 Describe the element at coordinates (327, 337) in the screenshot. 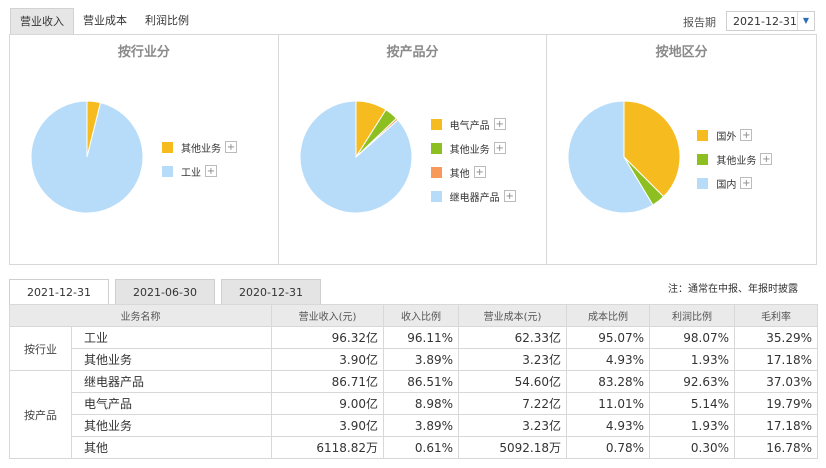

I see `table-cell: 96.32亿` at that location.